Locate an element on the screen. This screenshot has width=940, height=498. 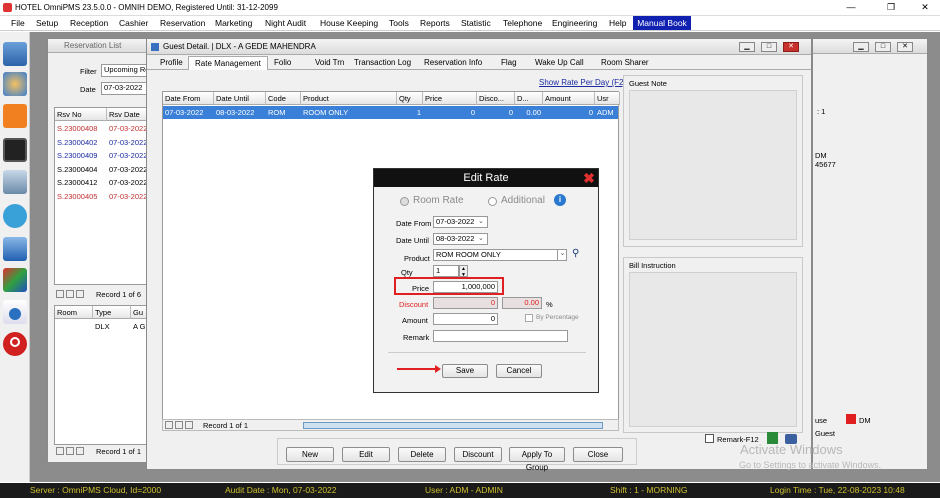
minimize-button: — is located at coordinates (851, 7).